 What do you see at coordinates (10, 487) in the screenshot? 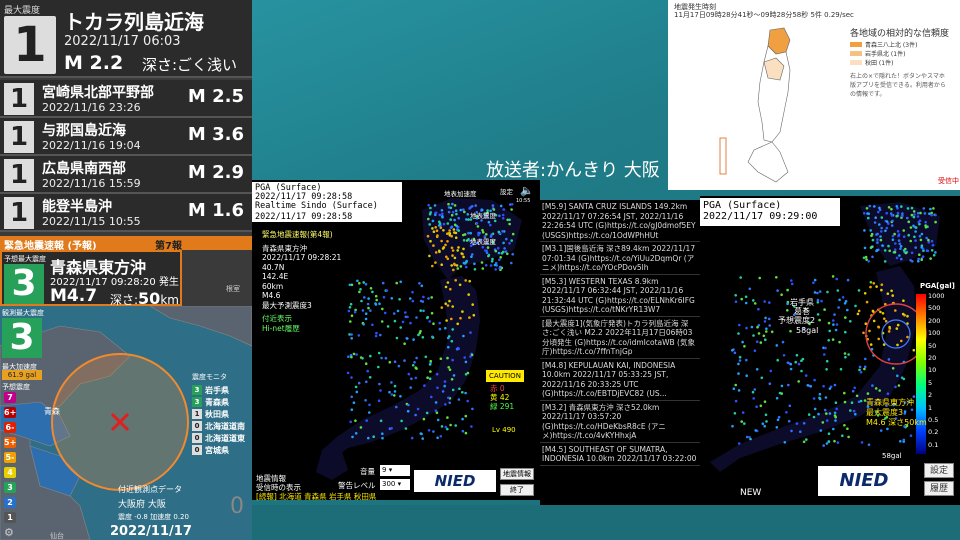
I see `scale-swatch: 3` at bounding box center [10, 487].